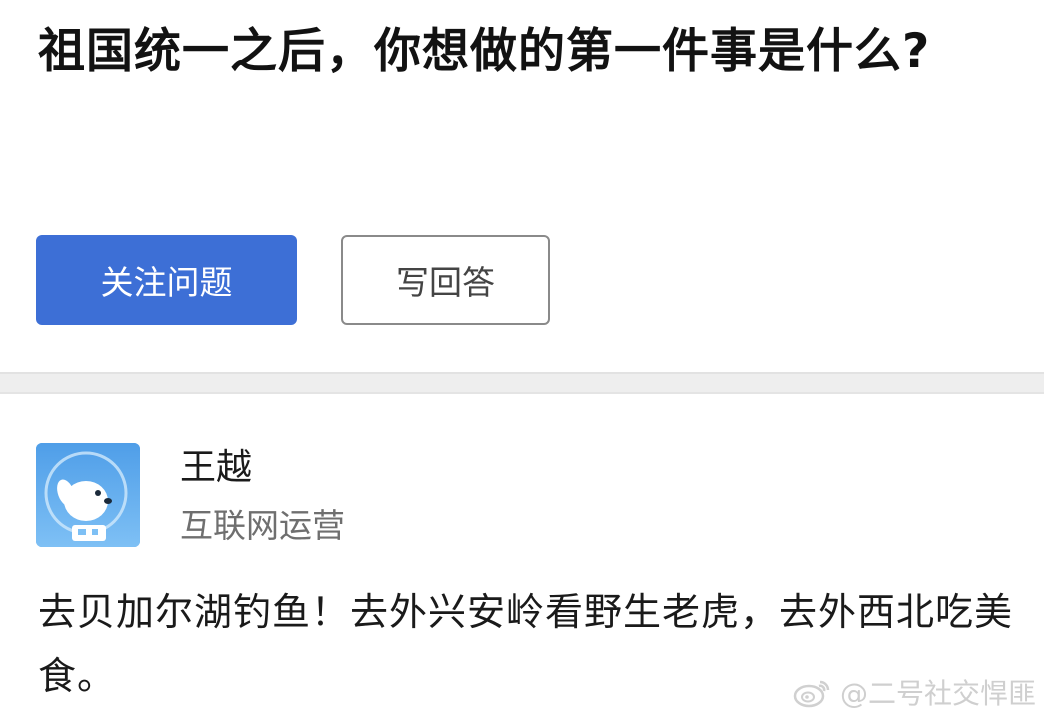  I want to click on write-answer-button: 写回答, so click(445, 280).